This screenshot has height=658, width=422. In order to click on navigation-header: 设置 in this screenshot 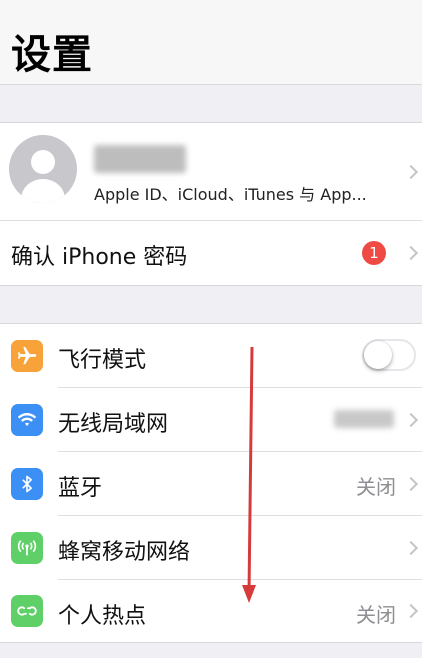, I will do `click(211, 42)`.